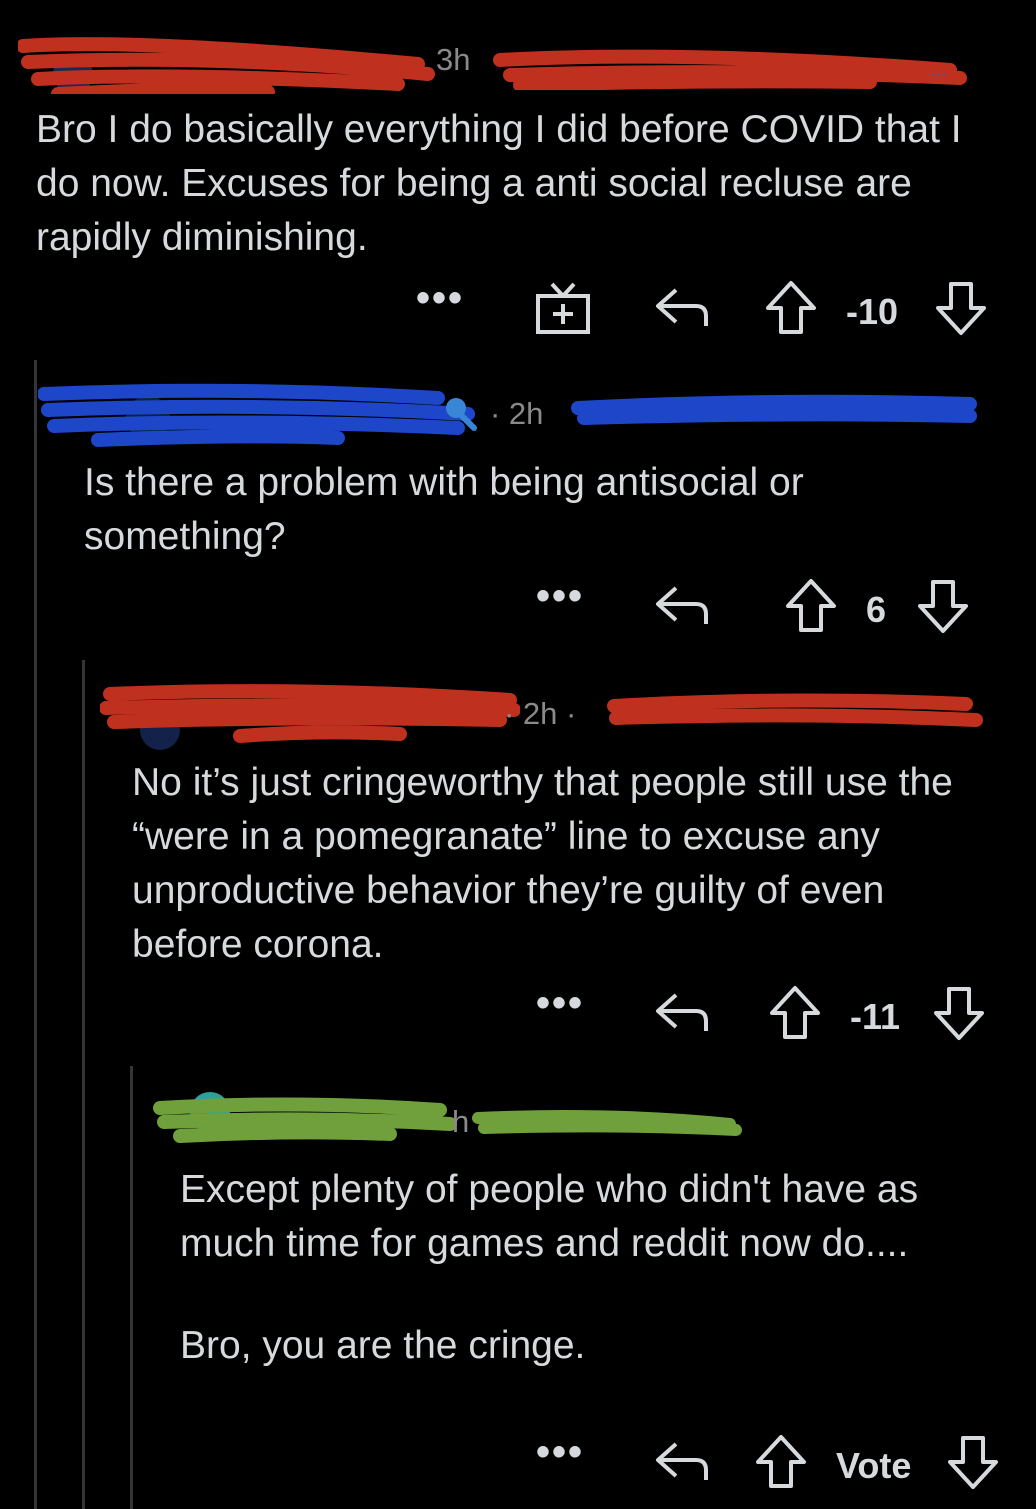 This screenshot has width=1036, height=1509. I want to click on comment-timestamp: · 2h ·, so click(540, 713).